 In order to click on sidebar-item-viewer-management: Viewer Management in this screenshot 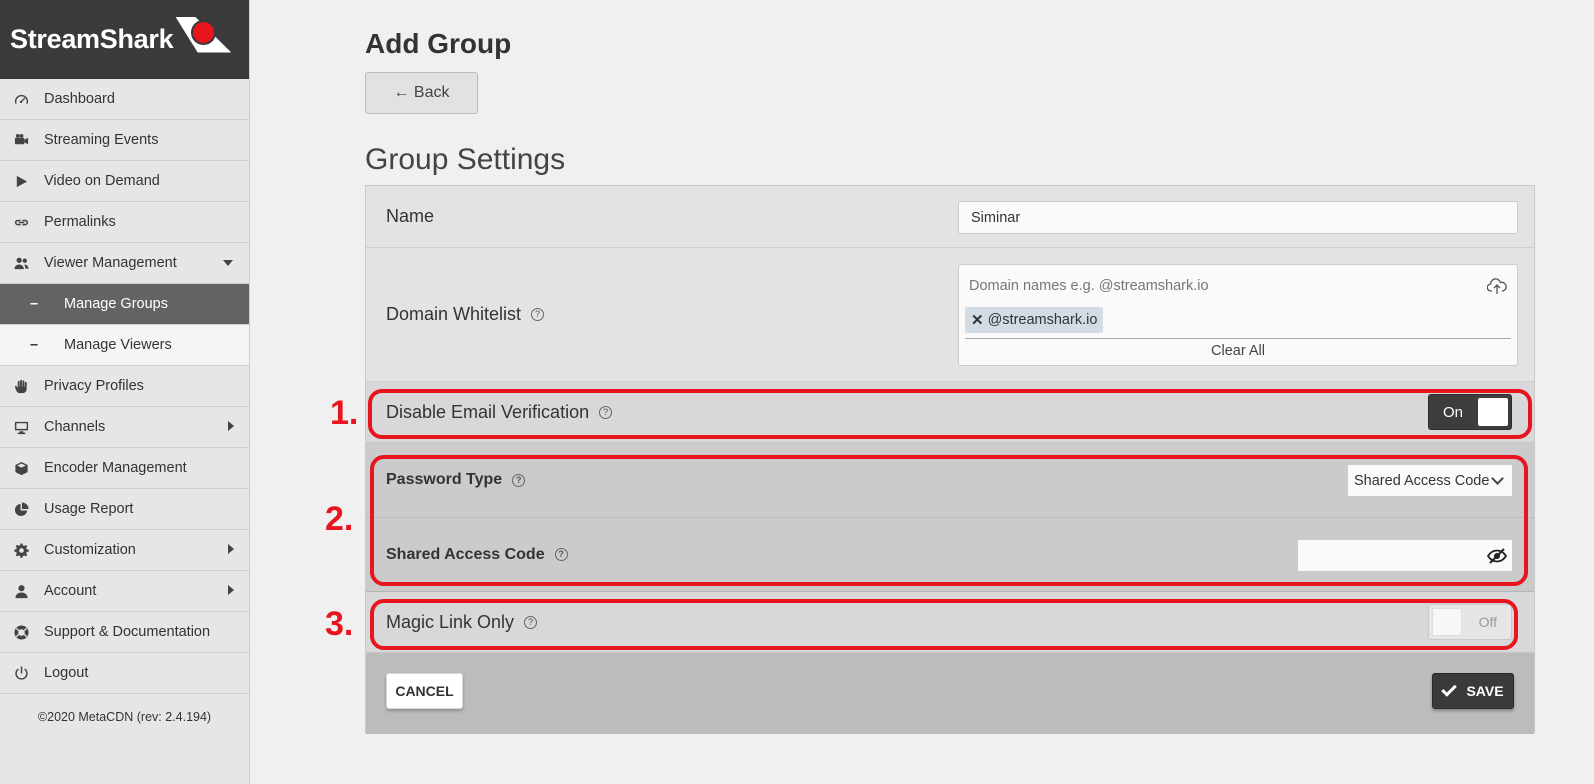, I will do `click(124, 263)`.